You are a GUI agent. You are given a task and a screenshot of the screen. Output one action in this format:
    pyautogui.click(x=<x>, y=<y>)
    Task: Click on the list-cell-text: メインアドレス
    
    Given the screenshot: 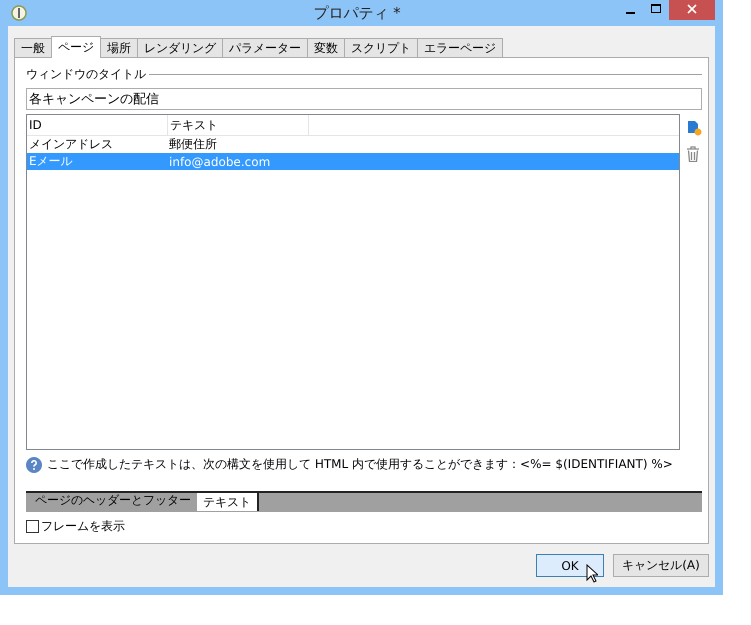 What is the action you would take?
    pyautogui.click(x=71, y=144)
    